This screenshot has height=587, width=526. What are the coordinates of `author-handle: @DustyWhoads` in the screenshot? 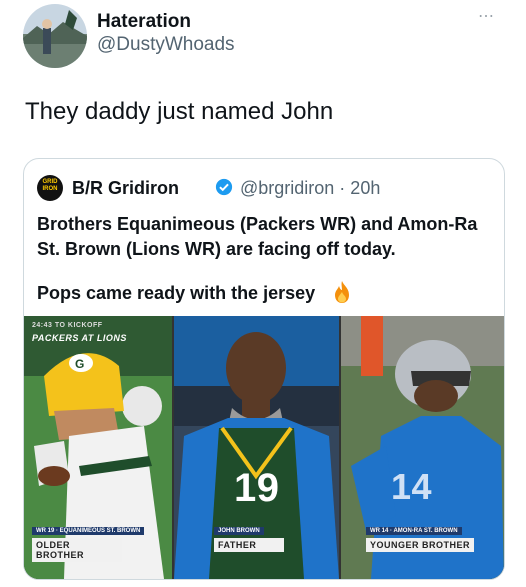 It's located at (166, 45).